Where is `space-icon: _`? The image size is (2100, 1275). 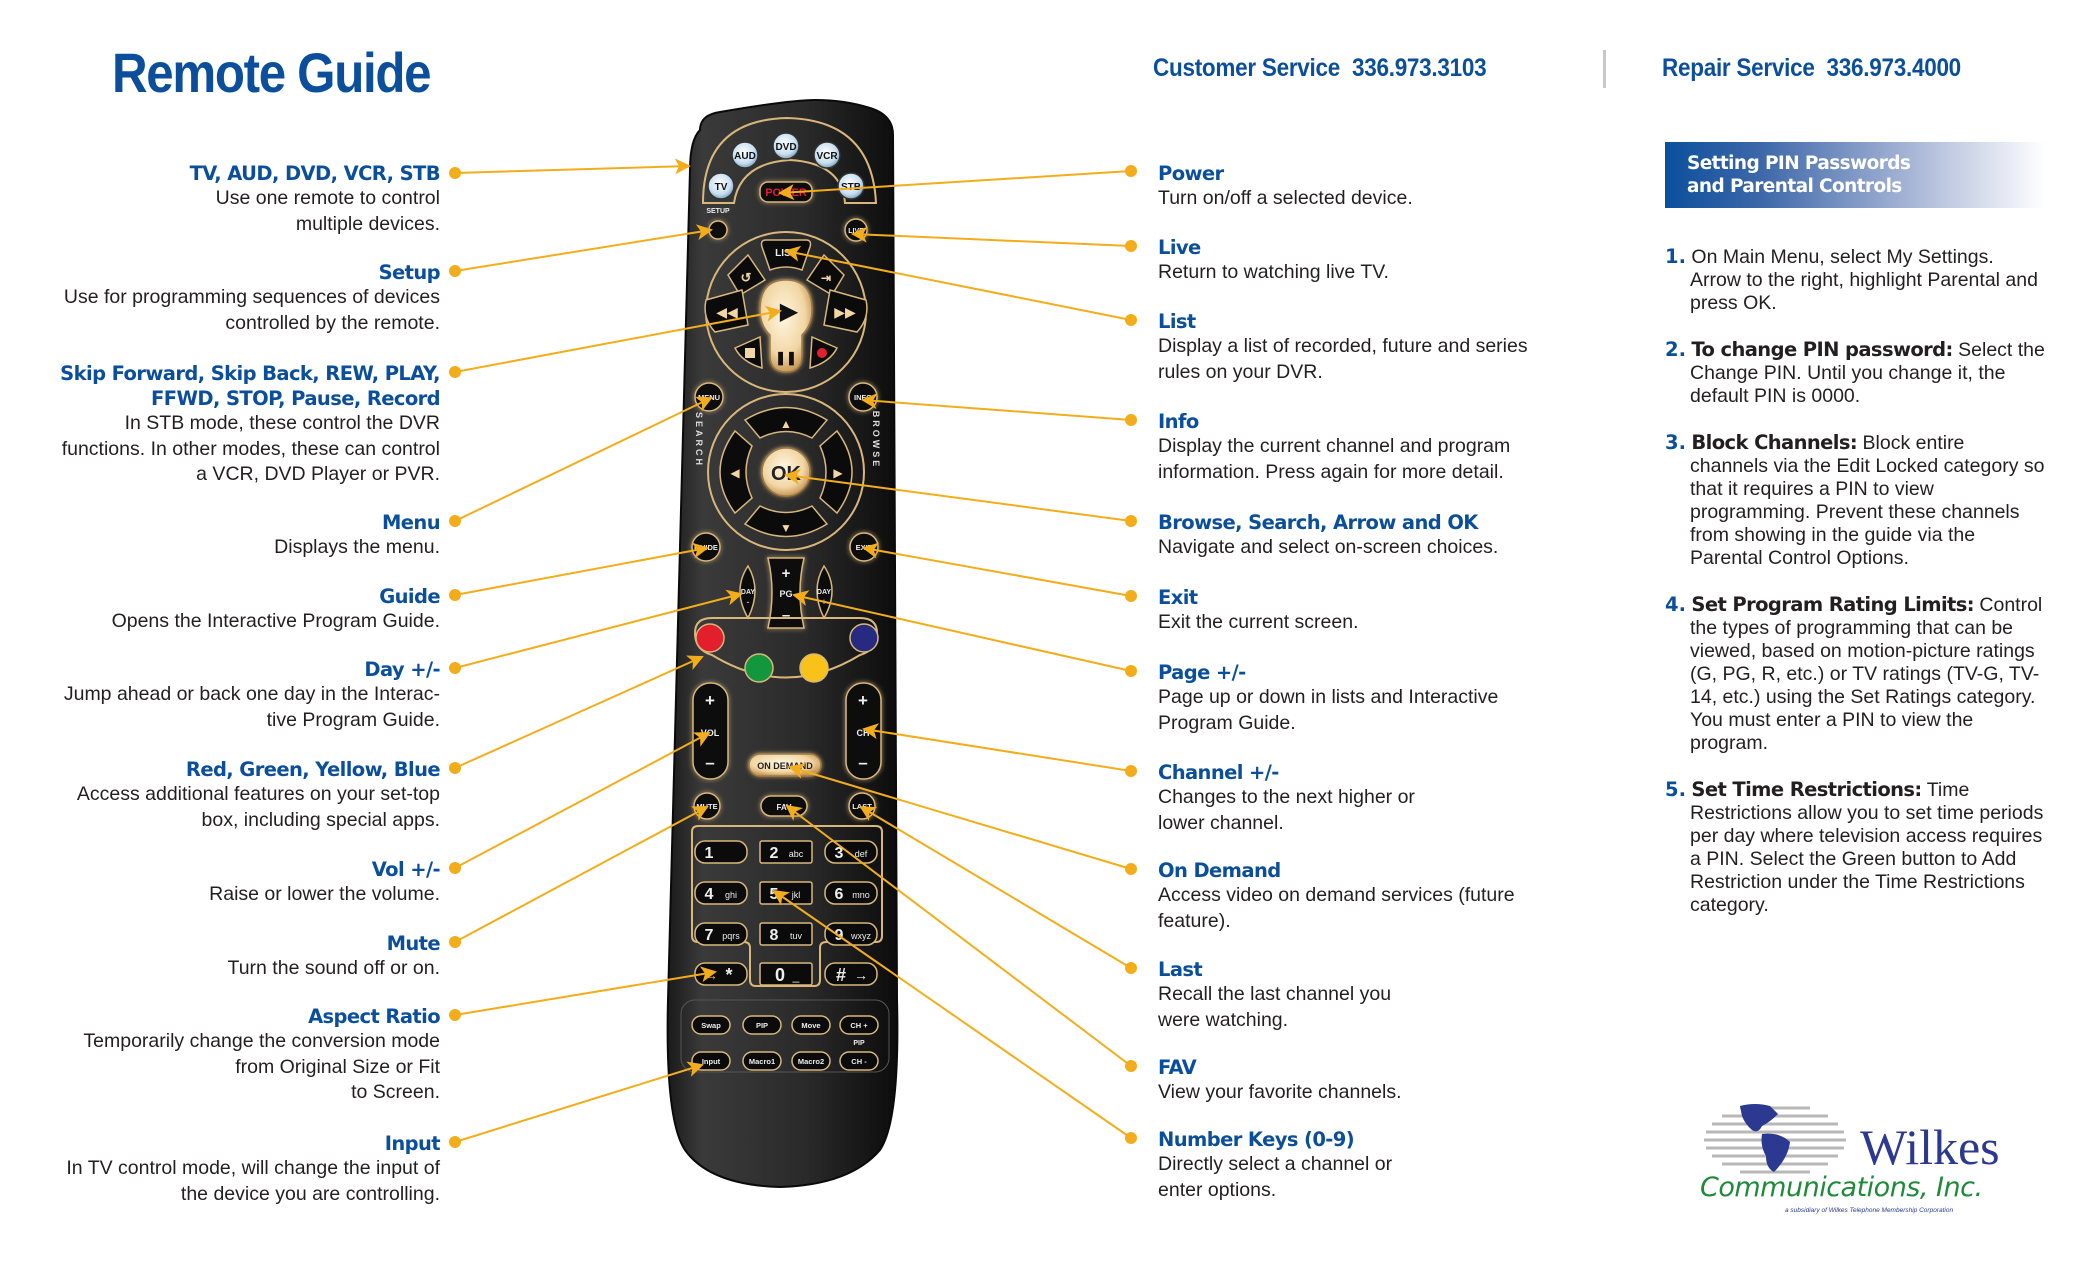 space-icon: _ is located at coordinates (796, 976).